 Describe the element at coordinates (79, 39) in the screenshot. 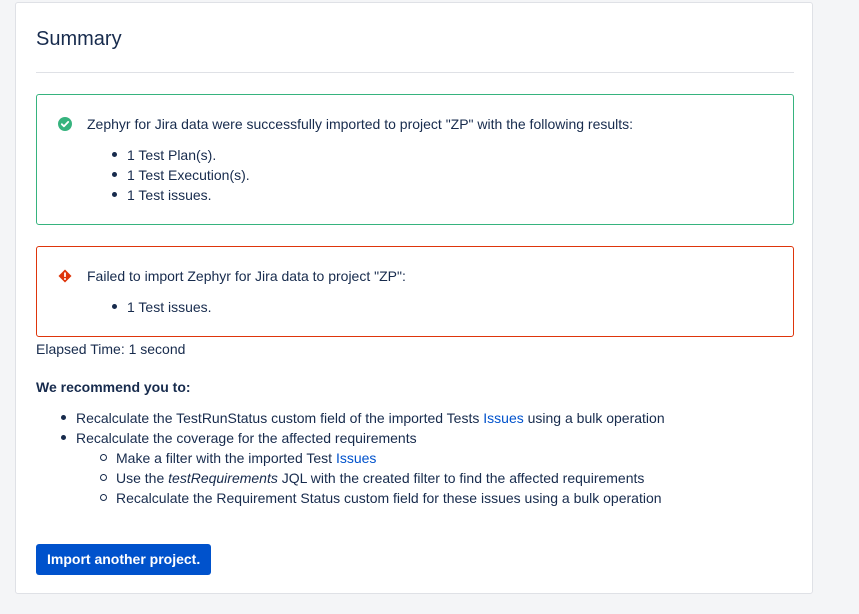

I see `page-title: Summary` at that location.